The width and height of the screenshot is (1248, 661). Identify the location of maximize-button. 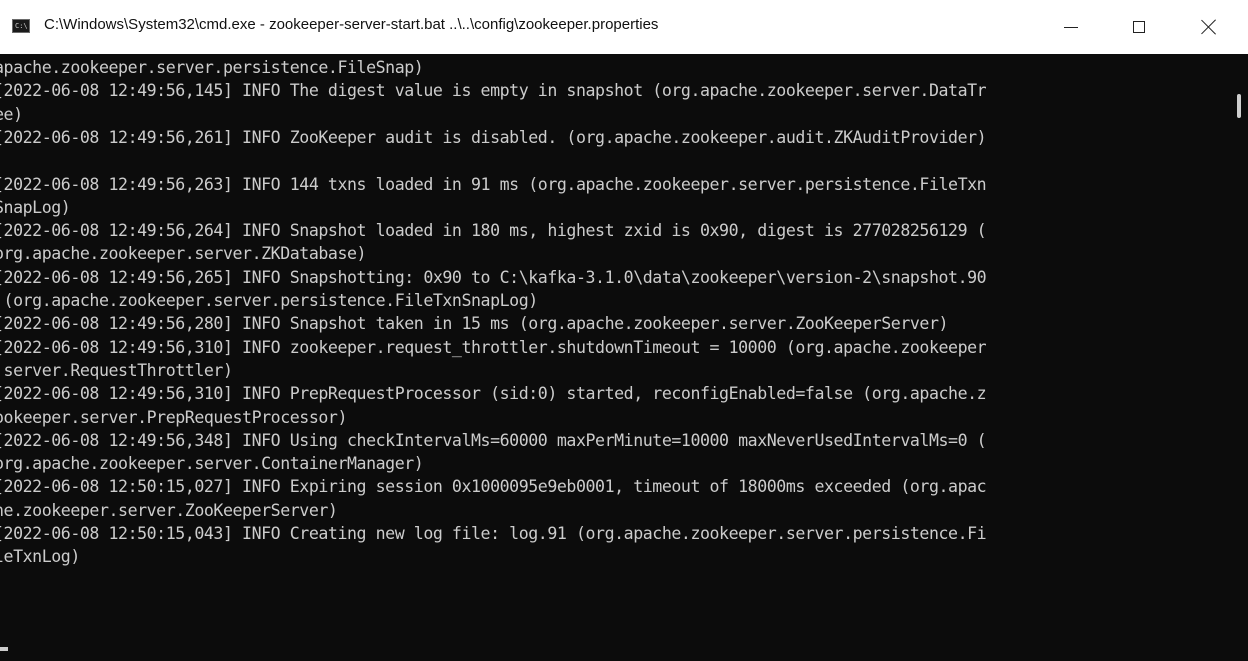
(1139, 27).